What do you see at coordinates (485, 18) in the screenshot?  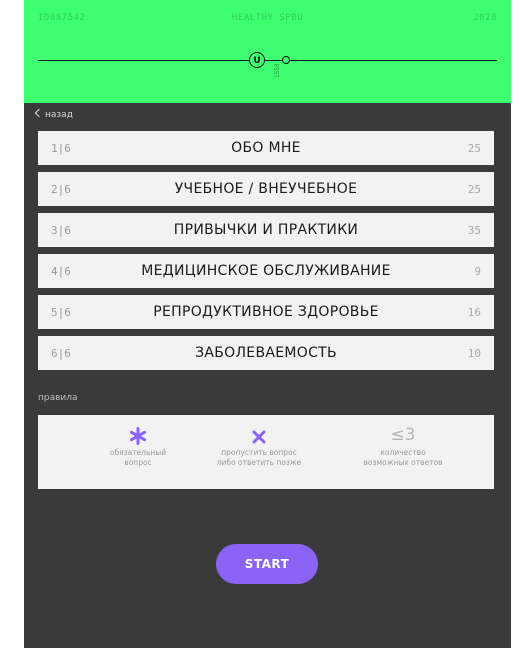 I see `header-year: 2020` at bounding box center [485, 18].